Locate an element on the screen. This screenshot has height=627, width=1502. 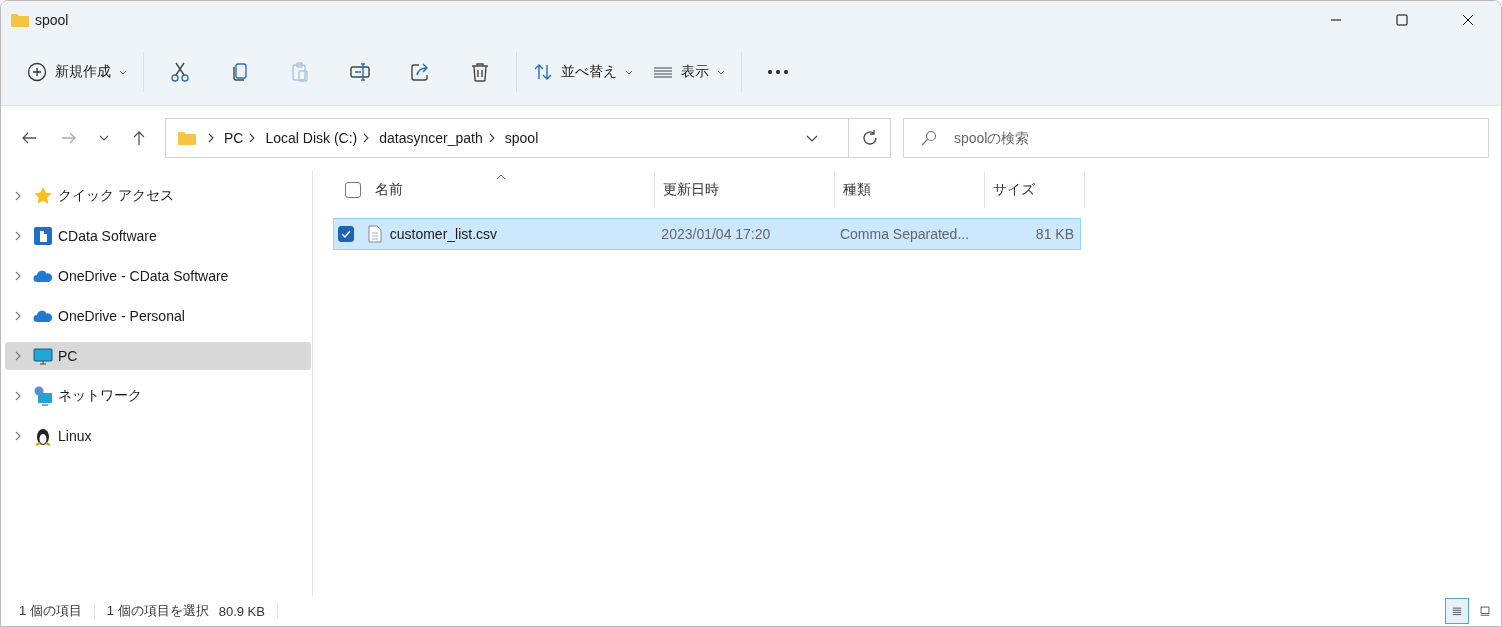
penguin-icon is located at coordinates (43, 436).